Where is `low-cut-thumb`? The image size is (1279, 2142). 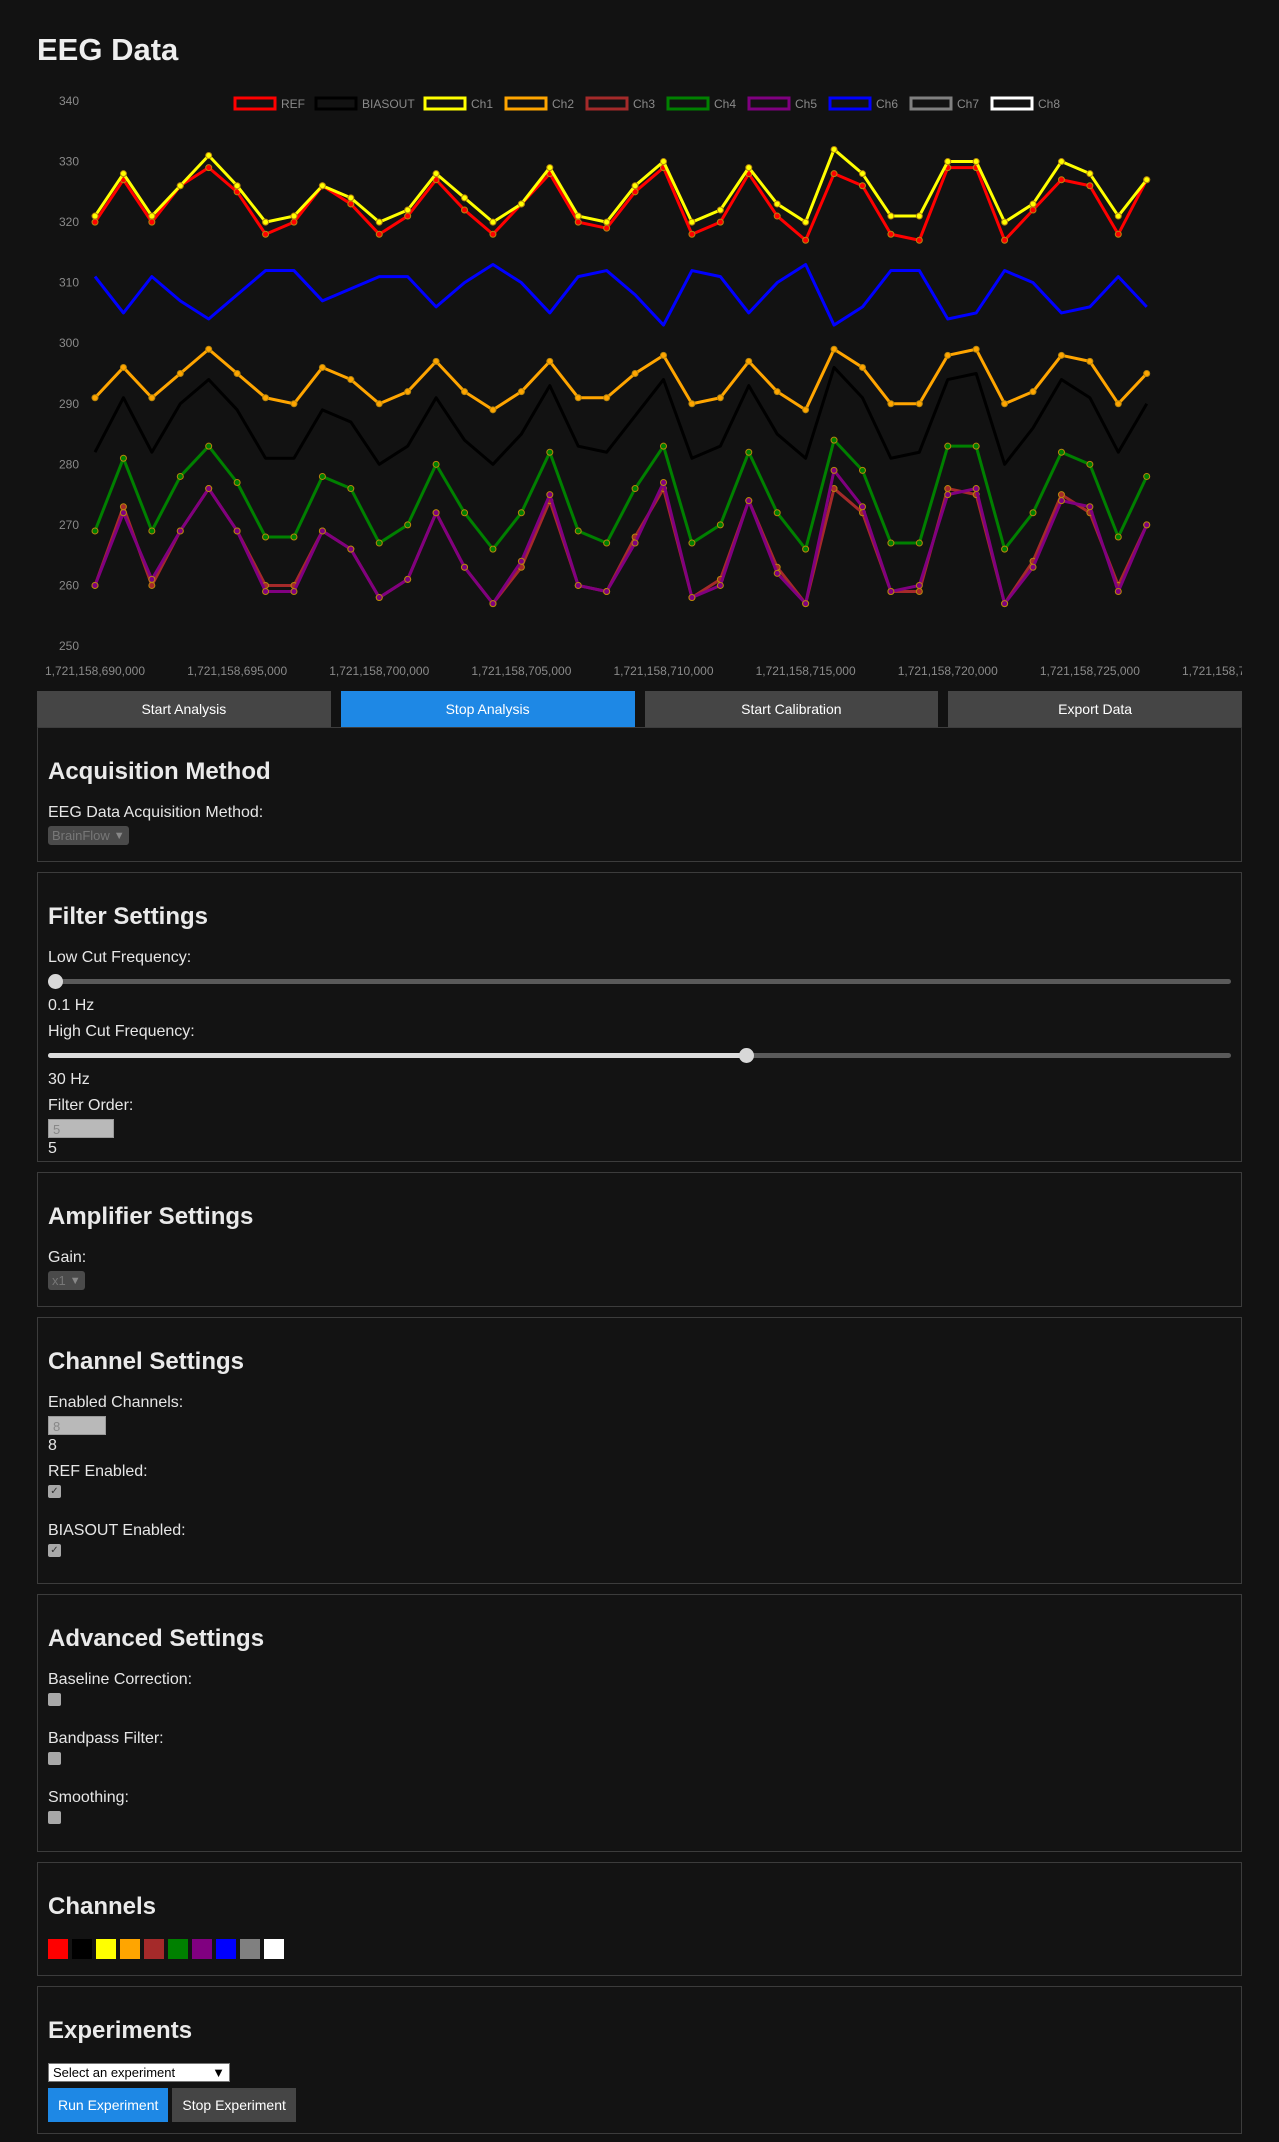
low-cut-thumb is located at coordinates (55, 981).